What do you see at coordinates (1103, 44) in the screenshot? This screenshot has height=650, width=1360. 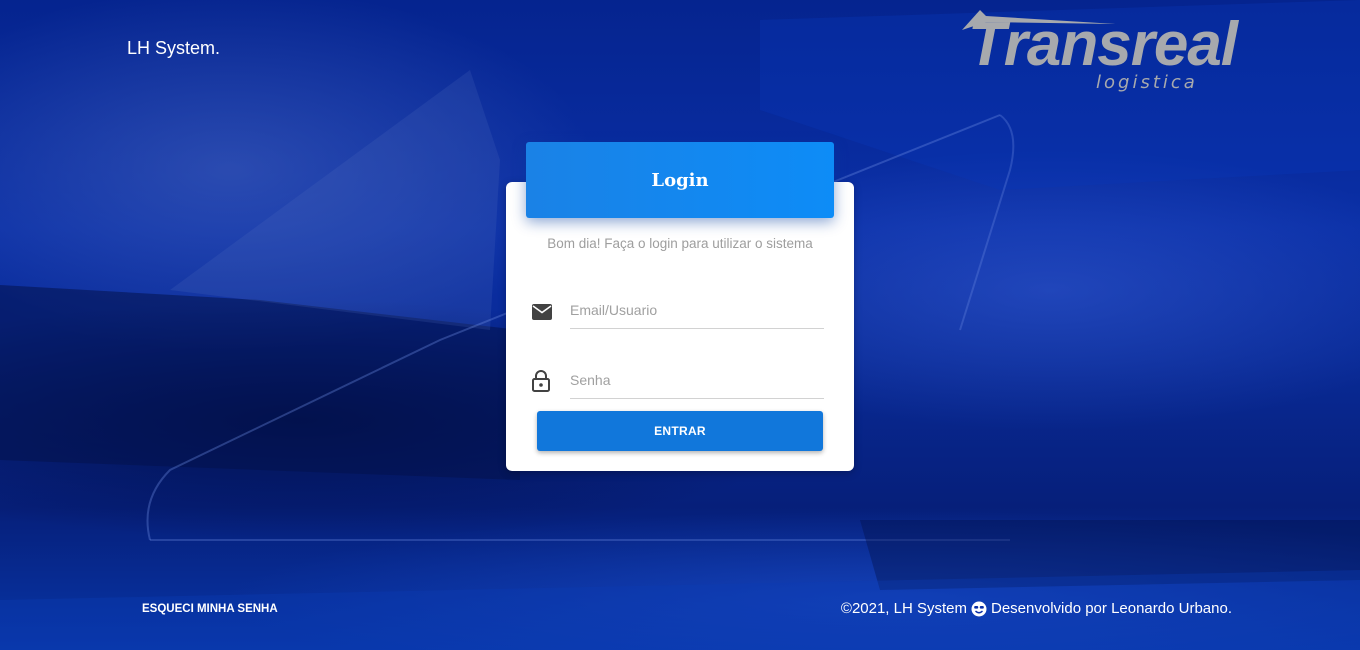 I see `logo-main-text: Transreal` at bounding box center [1103, 44].